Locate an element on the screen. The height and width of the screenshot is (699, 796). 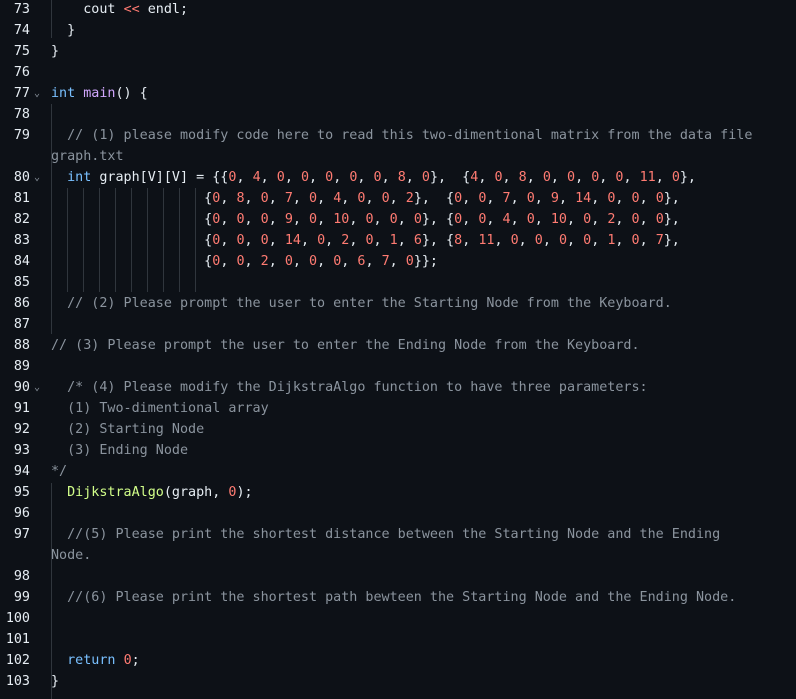
line-number: 85 is located at coordinates (21, 282).